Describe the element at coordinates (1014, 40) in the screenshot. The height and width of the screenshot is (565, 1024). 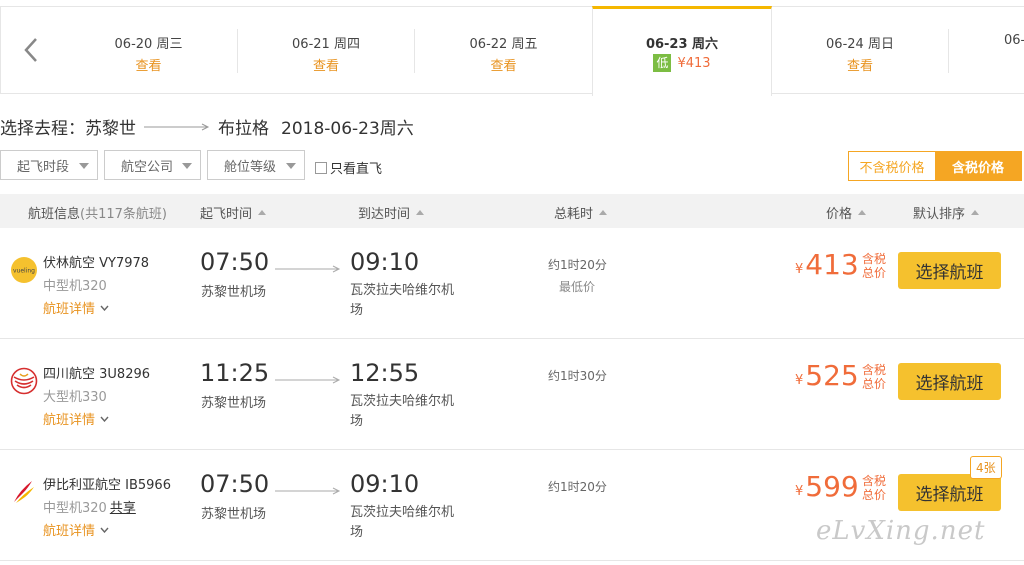
I see `date-label: 06-` at that location.